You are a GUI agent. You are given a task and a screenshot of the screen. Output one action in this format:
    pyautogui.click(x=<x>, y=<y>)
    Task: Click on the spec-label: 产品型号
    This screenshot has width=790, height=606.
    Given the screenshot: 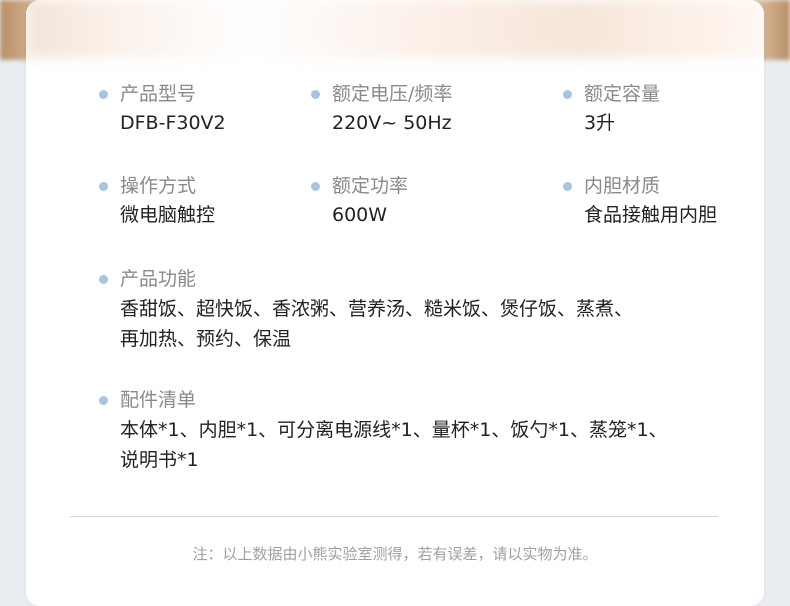 What is the action you would take?
    pyautogui.click(x=158, y=94)
    